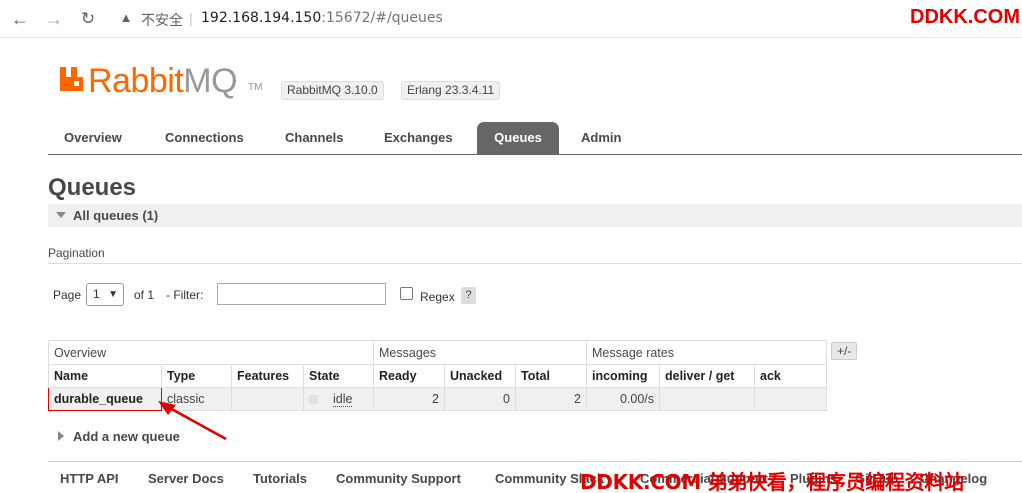  What do you see at coordinates (406, 293) in the screenshot?
I see `regex-checkbox` at bounding box center [406, 293].